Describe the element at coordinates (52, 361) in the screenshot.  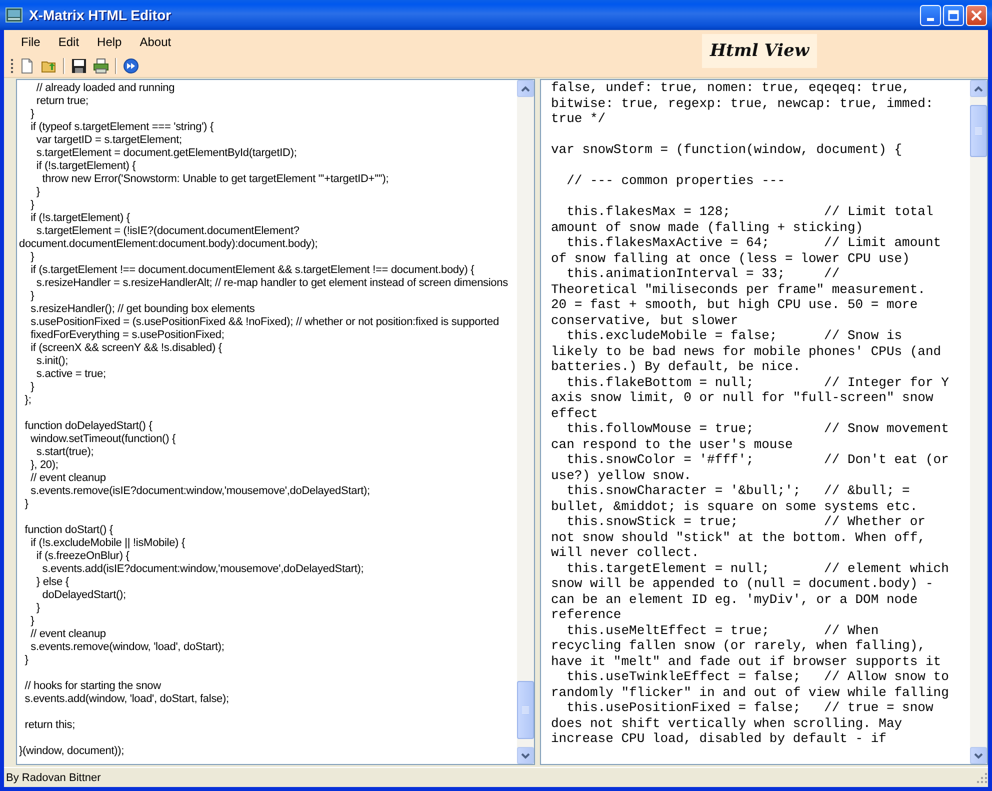
I see `code-line: s.init();` at that location.